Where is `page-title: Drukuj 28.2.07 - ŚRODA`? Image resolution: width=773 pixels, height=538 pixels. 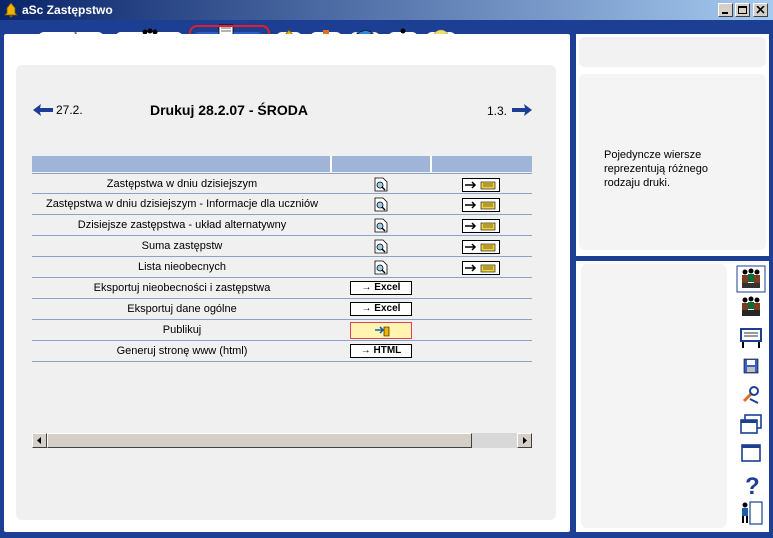 page-title: Drukuj 28.2.07 - ŚRODA is located at coordinates (229, 110).